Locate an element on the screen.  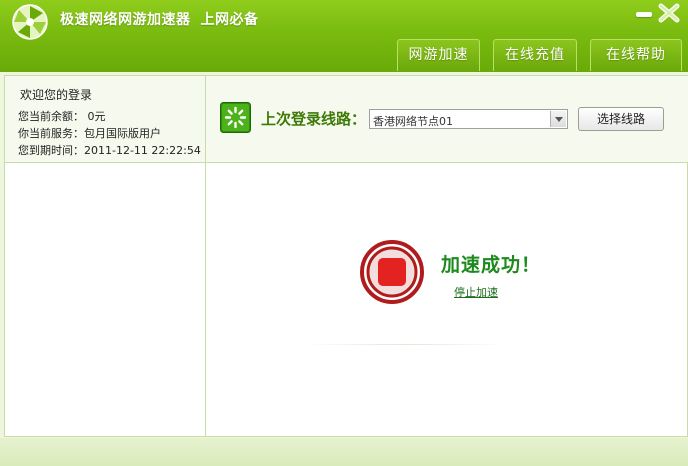
balance-text: 您当前余额： 0元 is located at coordinates (62, 116).